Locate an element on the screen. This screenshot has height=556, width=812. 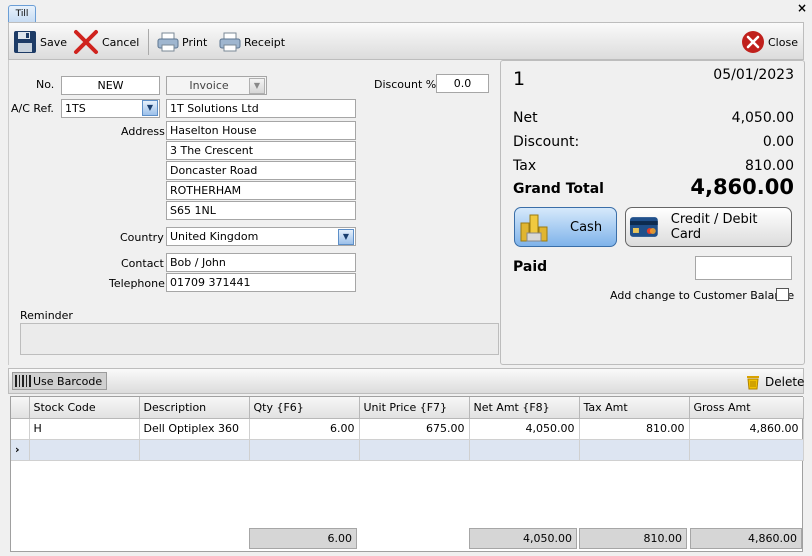
column-header-description: Description is located at coordinates (194, 408).